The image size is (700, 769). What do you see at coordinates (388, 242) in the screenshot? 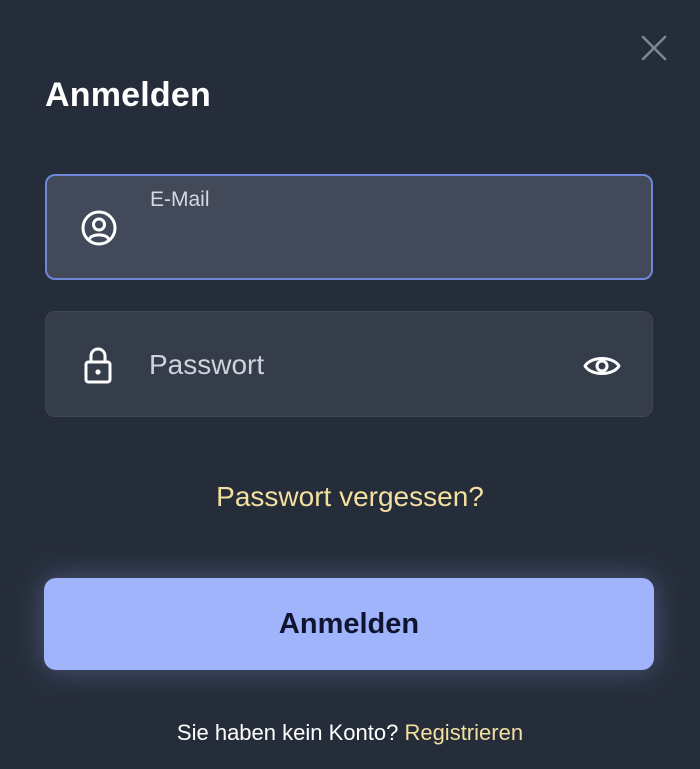
I see `email-input` at bounding box center [388, 242].